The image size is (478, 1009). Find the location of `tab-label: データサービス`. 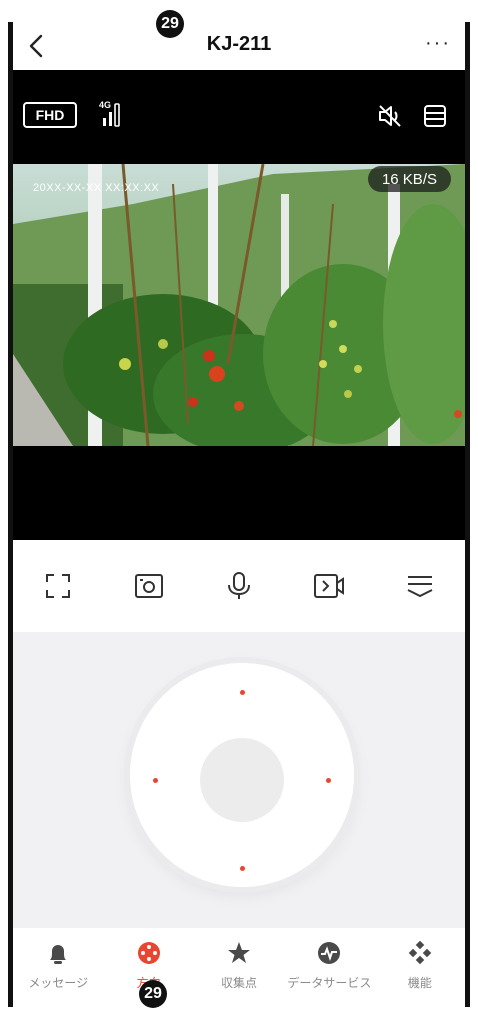

tab-label: データサービス is located at coordinates (329, 983).